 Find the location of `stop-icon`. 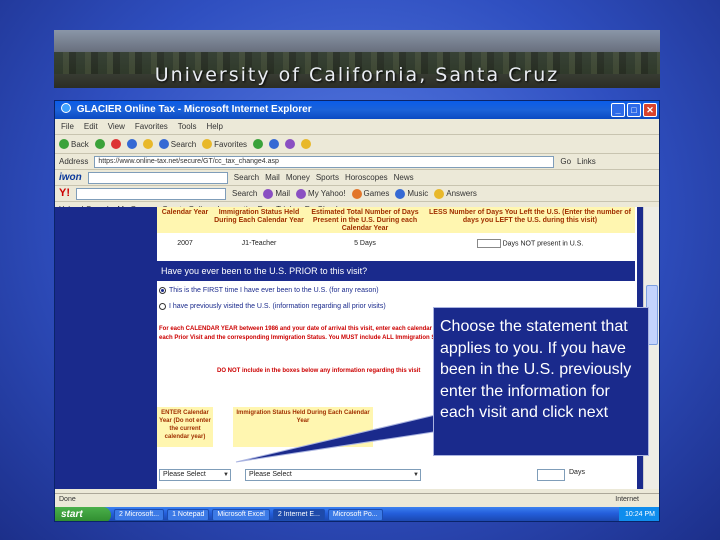

stop-icon is located at coordinates (115, 144).